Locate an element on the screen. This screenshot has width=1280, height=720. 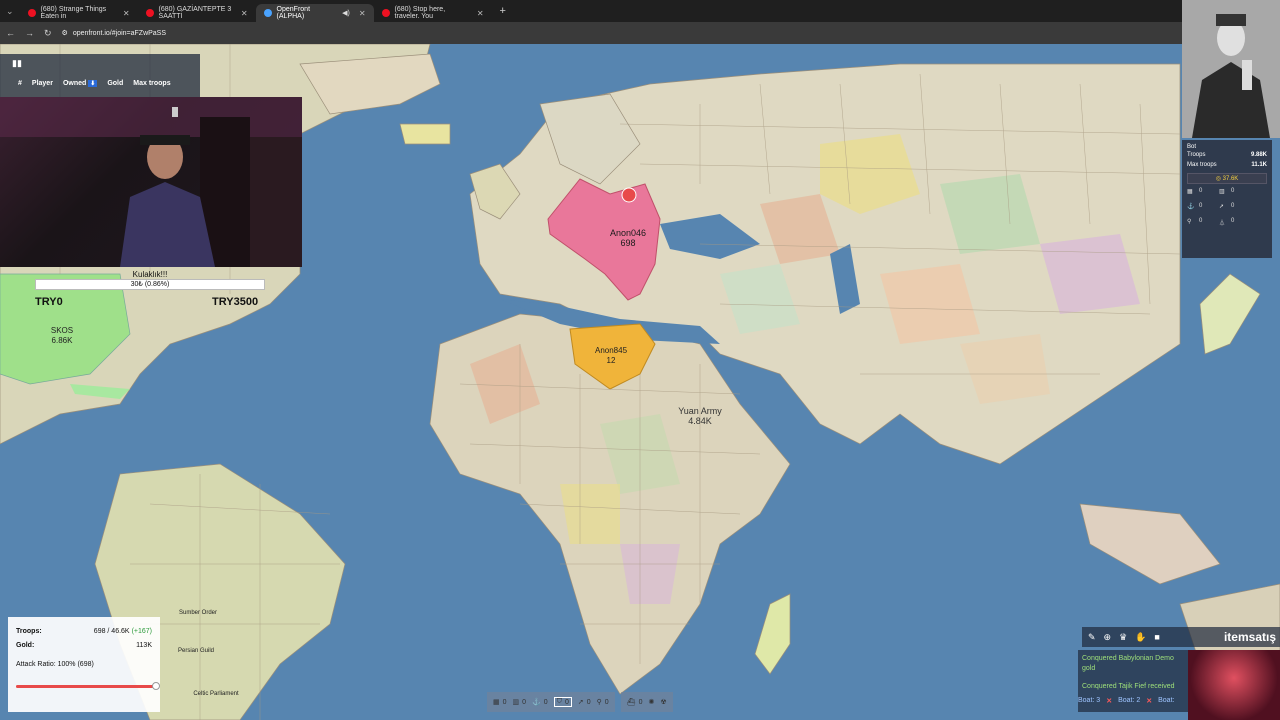
webcam-overlay is located at coordinates (151, 182).